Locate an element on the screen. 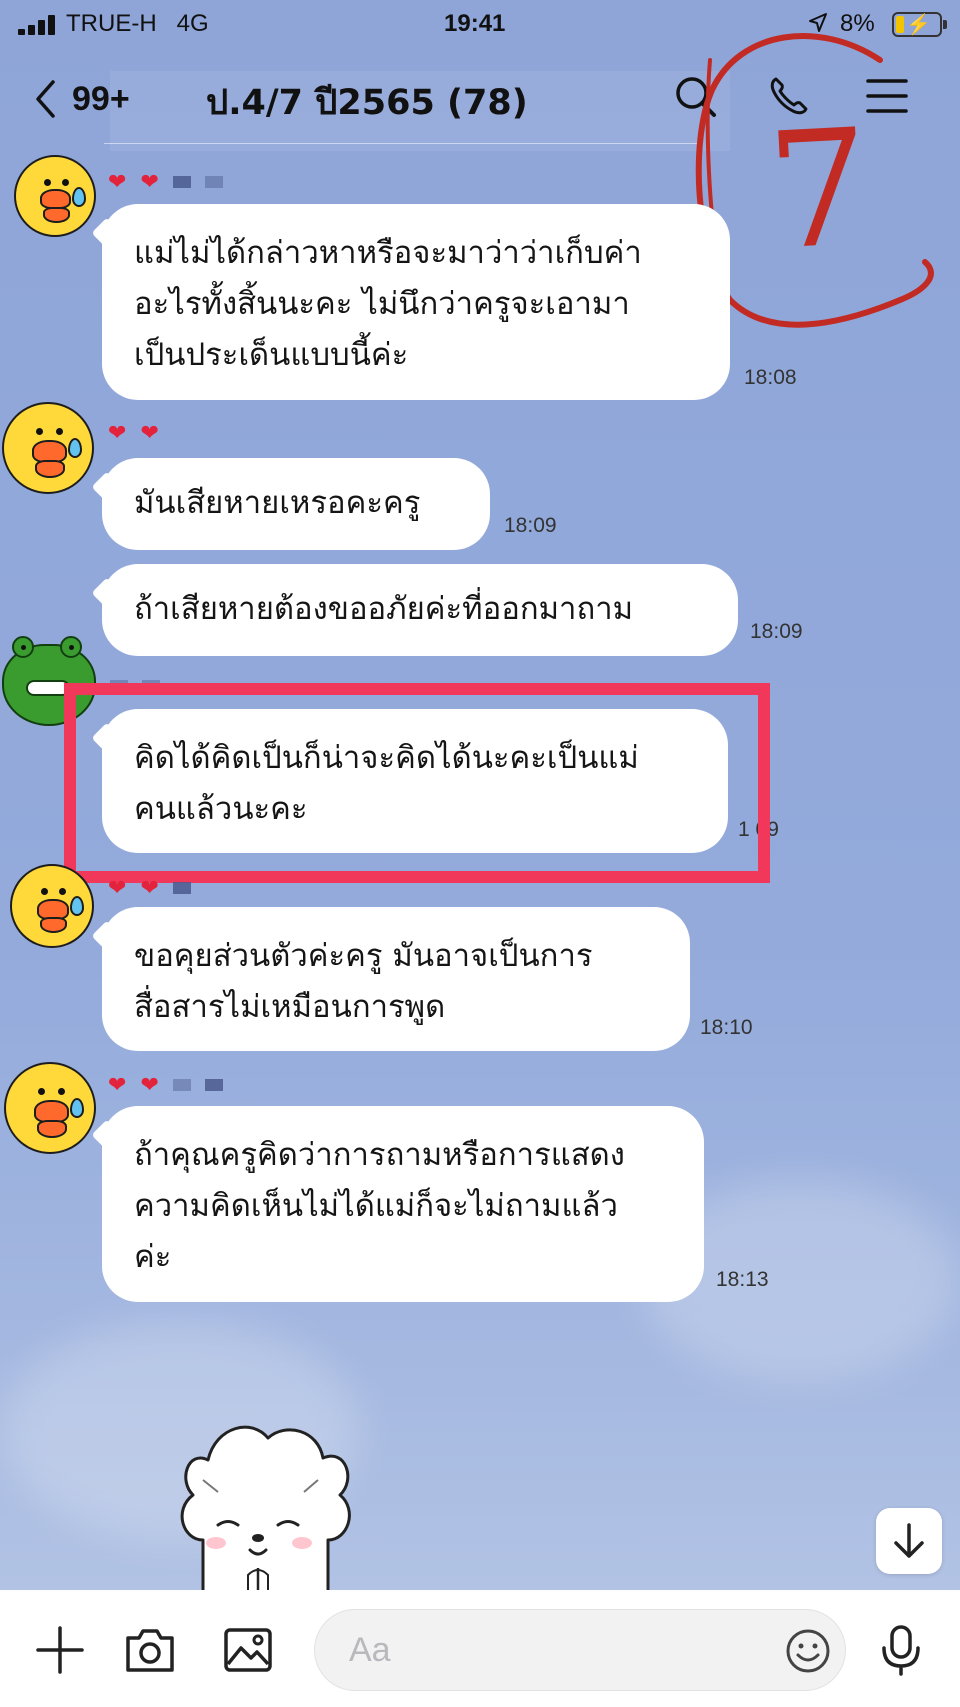 Image resolution: width=960 pixels, height=1707 pixels. network-label: 4G is located at coordinates (192, 23).